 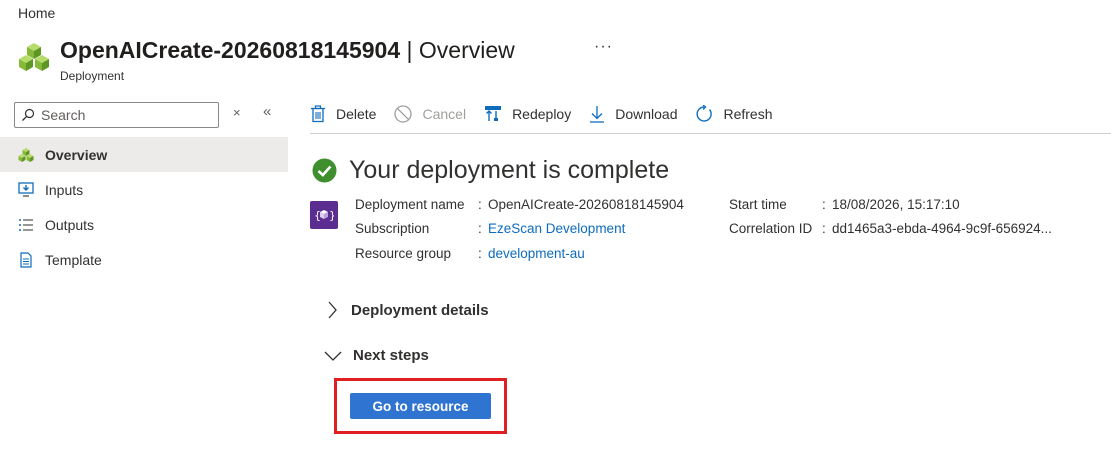 I want to click on refresh-button: Refresh, so click(x=734, y=114).